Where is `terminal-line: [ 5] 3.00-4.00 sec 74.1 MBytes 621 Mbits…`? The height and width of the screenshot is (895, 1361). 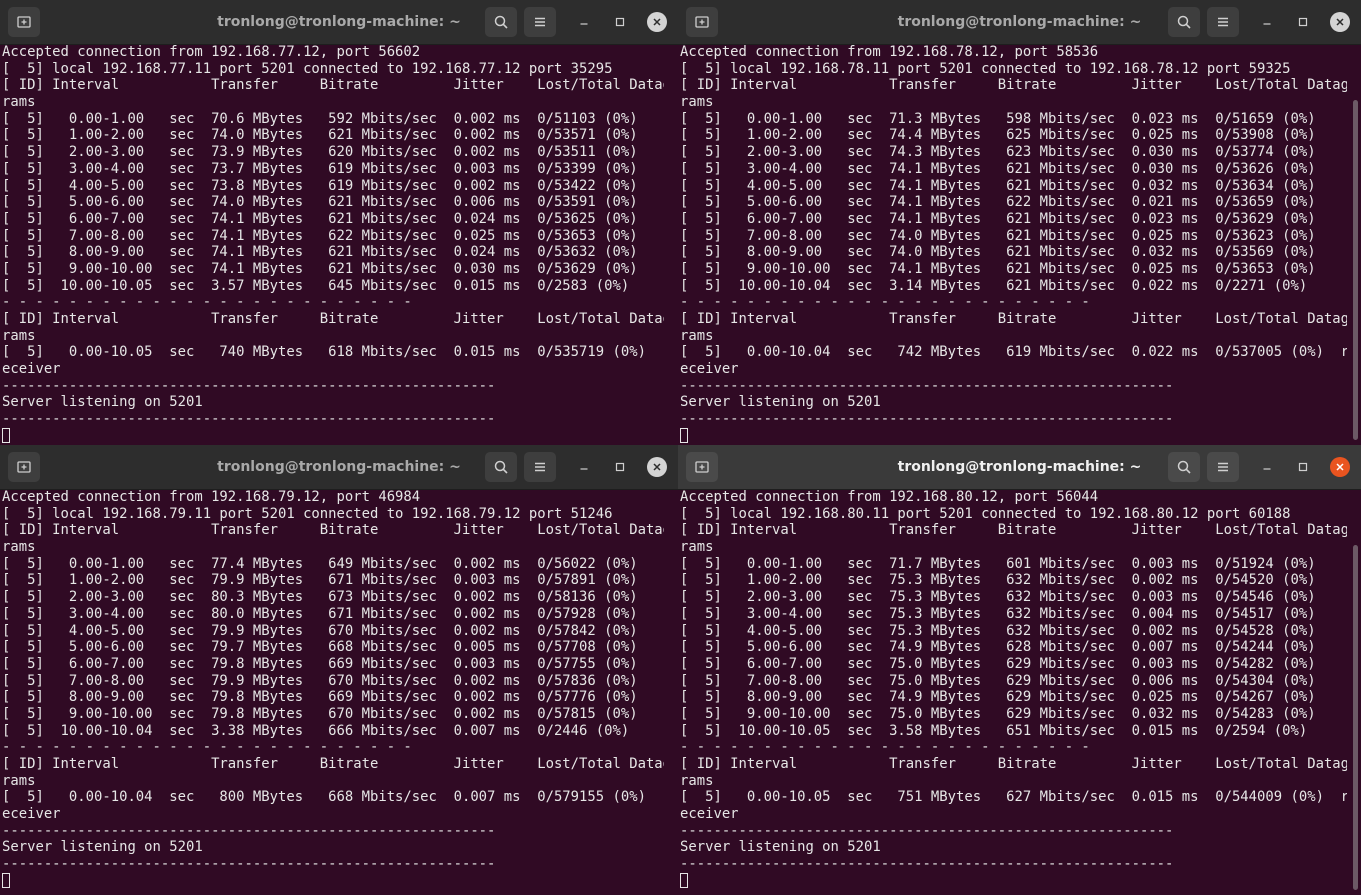 terminal-line: [ 5] 3.00-4.00 sec 74.1 MBytes 621 Mbits… is located at coordinates (998, 168).